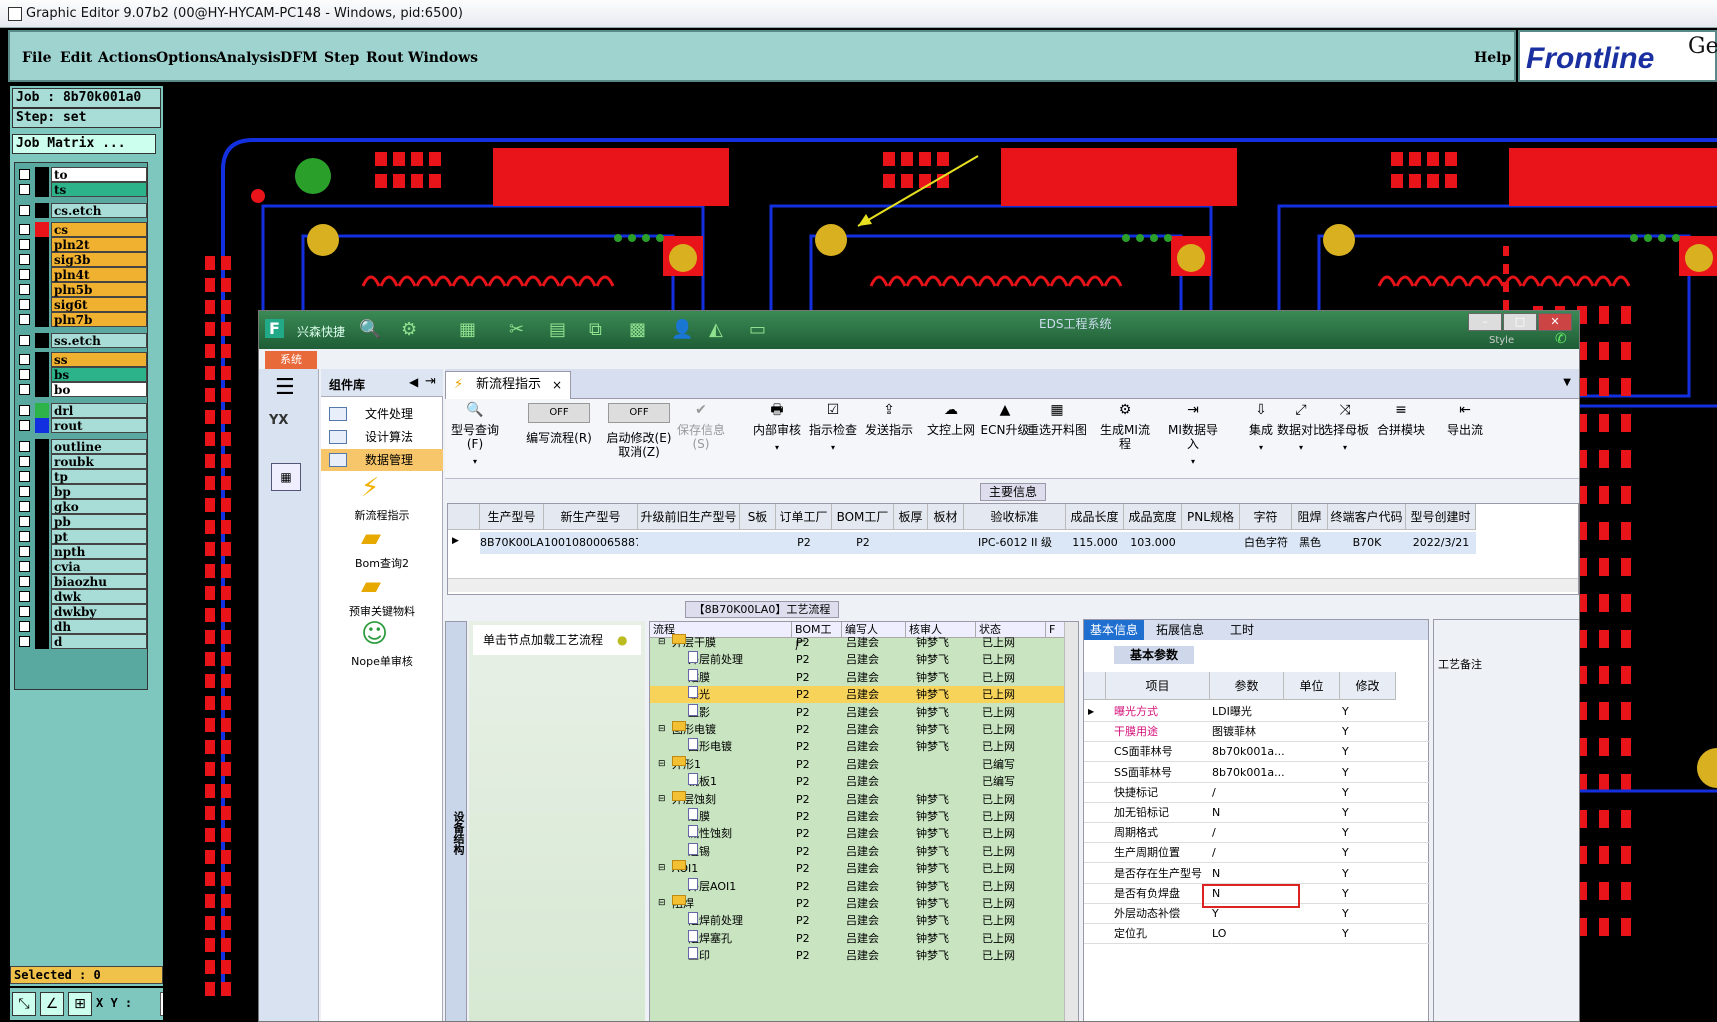  Describe the element at coordinates (382, 611) in the screenshot. I see `prereview-item: 预审关键物料` at that location.